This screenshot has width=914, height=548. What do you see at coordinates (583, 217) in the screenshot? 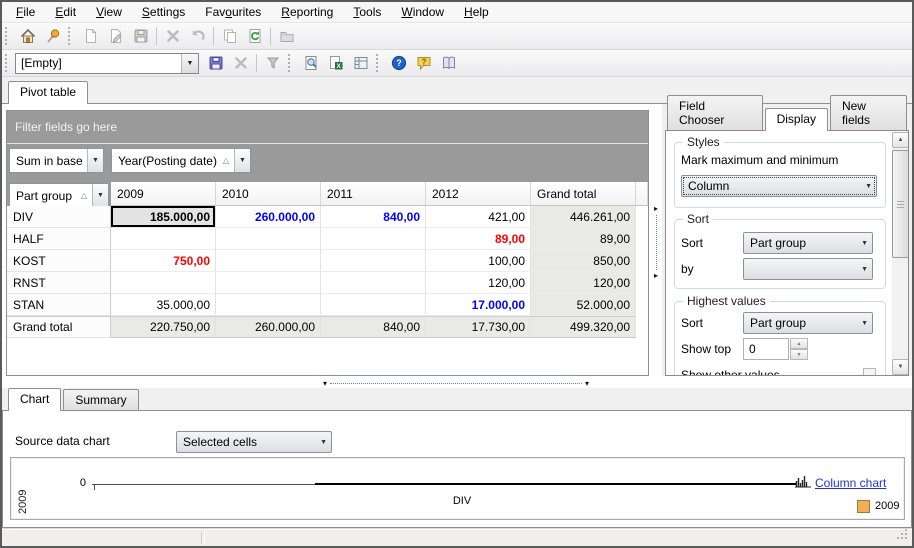
I see `pivot-cell: 446.261,00` at bounding box center [583, 217].